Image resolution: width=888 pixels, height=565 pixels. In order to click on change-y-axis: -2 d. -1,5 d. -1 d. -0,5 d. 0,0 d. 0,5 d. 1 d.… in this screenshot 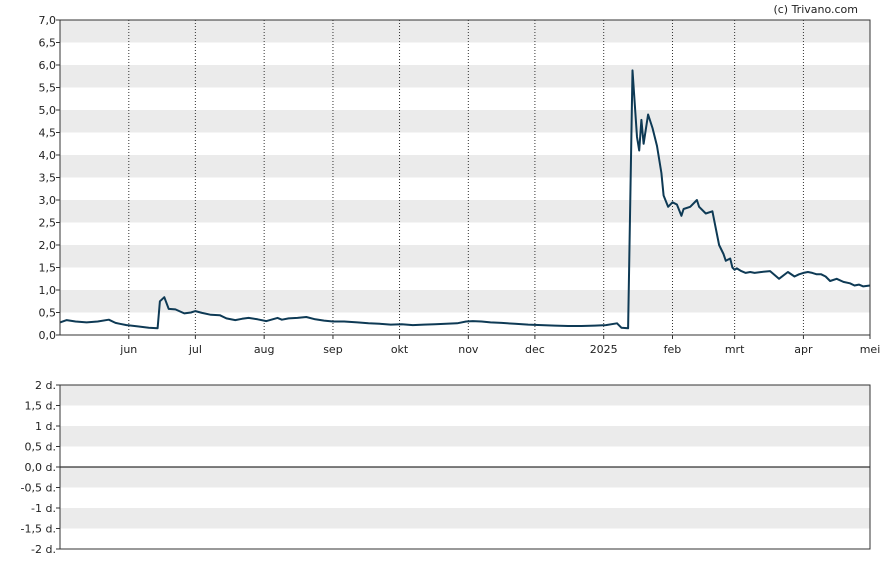, I will do `click(40, 467)`.